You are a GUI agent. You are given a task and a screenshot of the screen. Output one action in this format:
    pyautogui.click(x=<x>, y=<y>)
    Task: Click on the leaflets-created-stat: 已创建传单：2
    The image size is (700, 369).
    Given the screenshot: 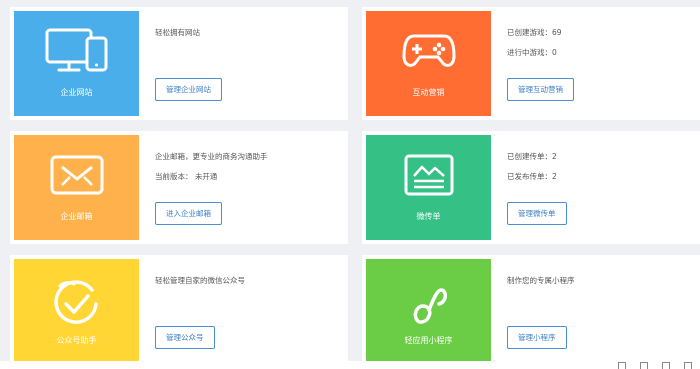 What is the action you would take?
    pyautogui.click(x=532, y=156)
    